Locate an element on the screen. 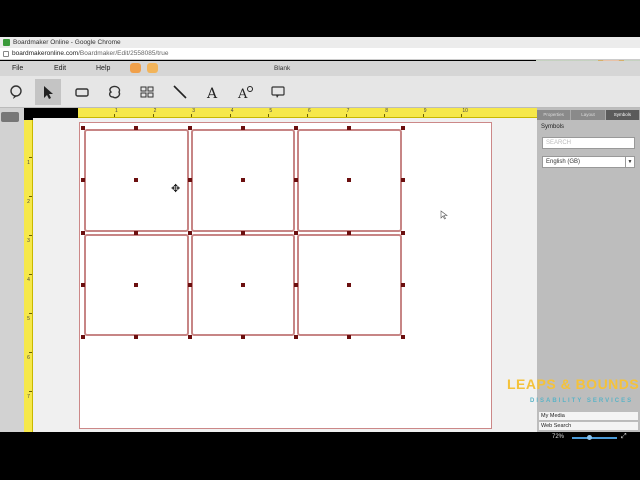 The image size is (640, 480). my-media-item: My Media is located at coordinates (588, 416).